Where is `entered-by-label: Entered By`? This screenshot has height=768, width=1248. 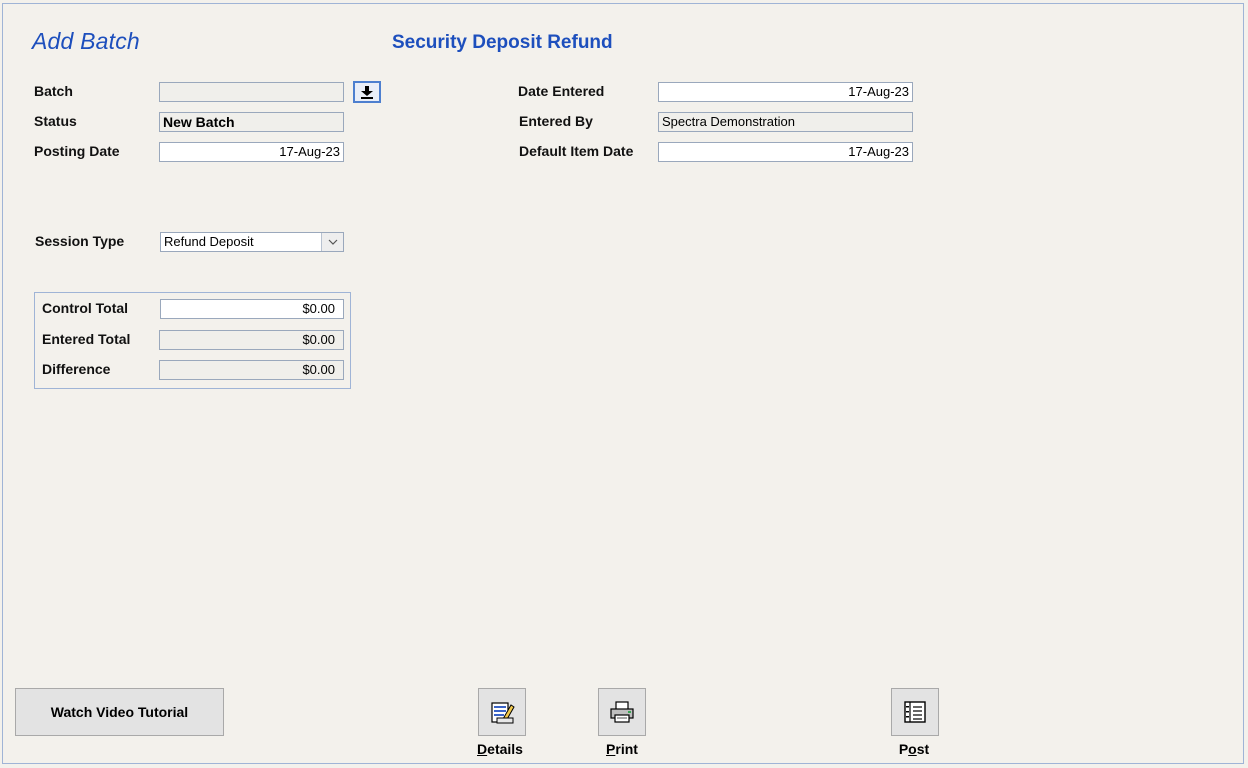
entered-by-label: Entered By is located at coordinates (556, 121).